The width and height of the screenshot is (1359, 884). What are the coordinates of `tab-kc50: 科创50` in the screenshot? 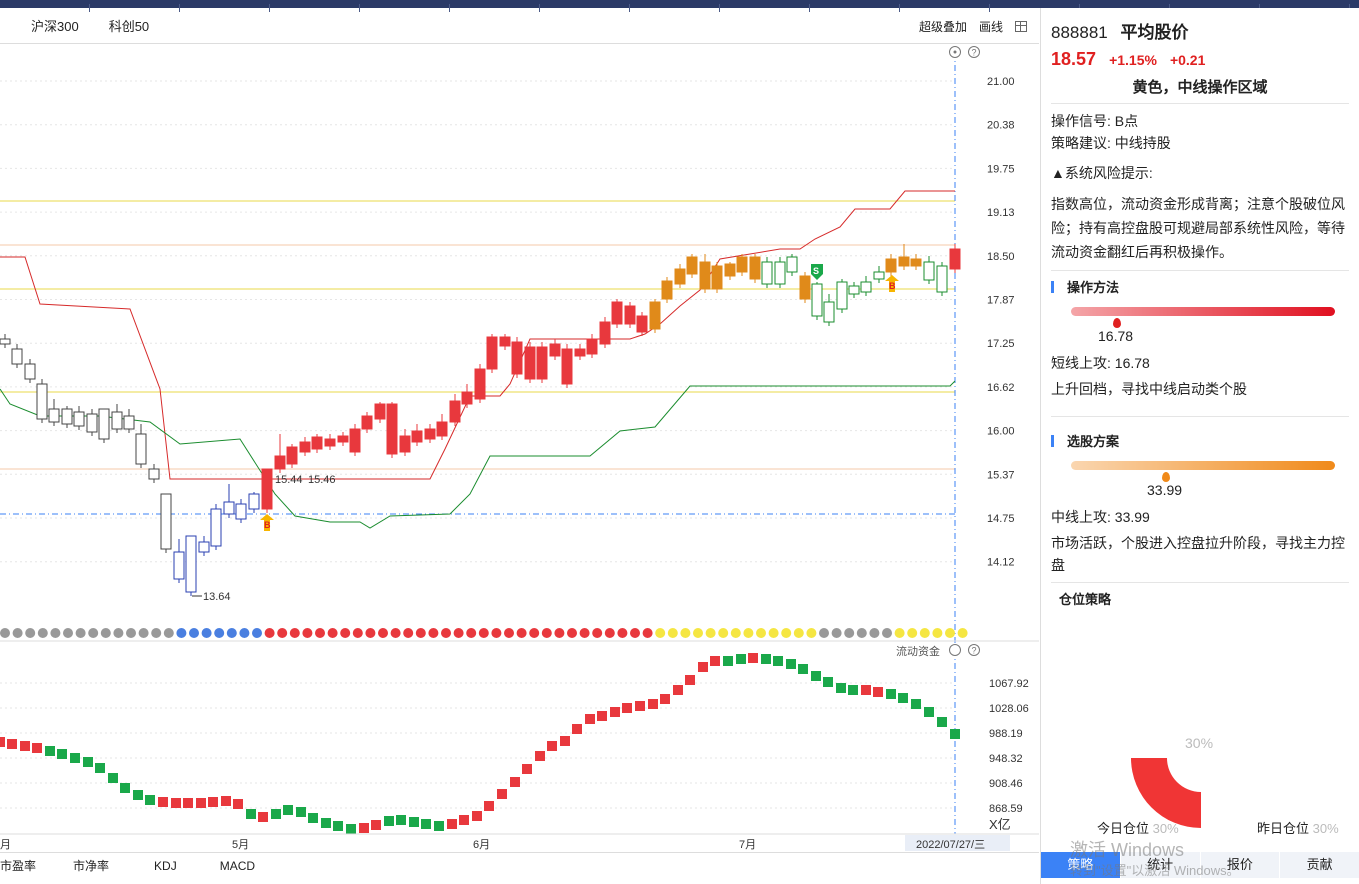 It's located at (129, 25).